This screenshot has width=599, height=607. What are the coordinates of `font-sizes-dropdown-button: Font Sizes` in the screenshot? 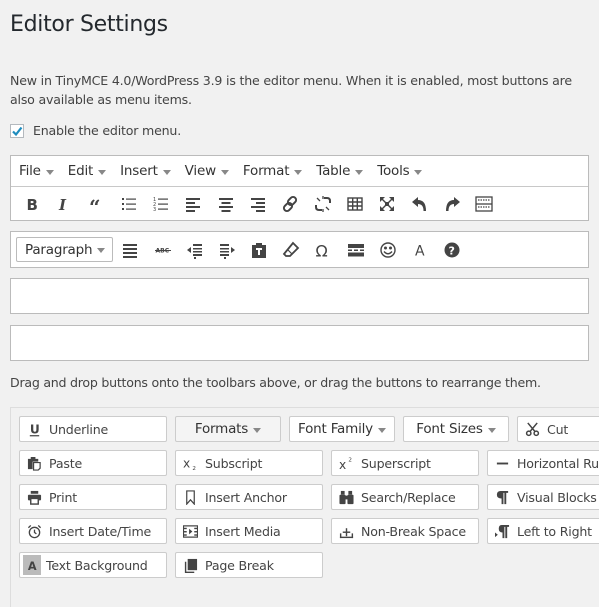 It's located at (456, 429).